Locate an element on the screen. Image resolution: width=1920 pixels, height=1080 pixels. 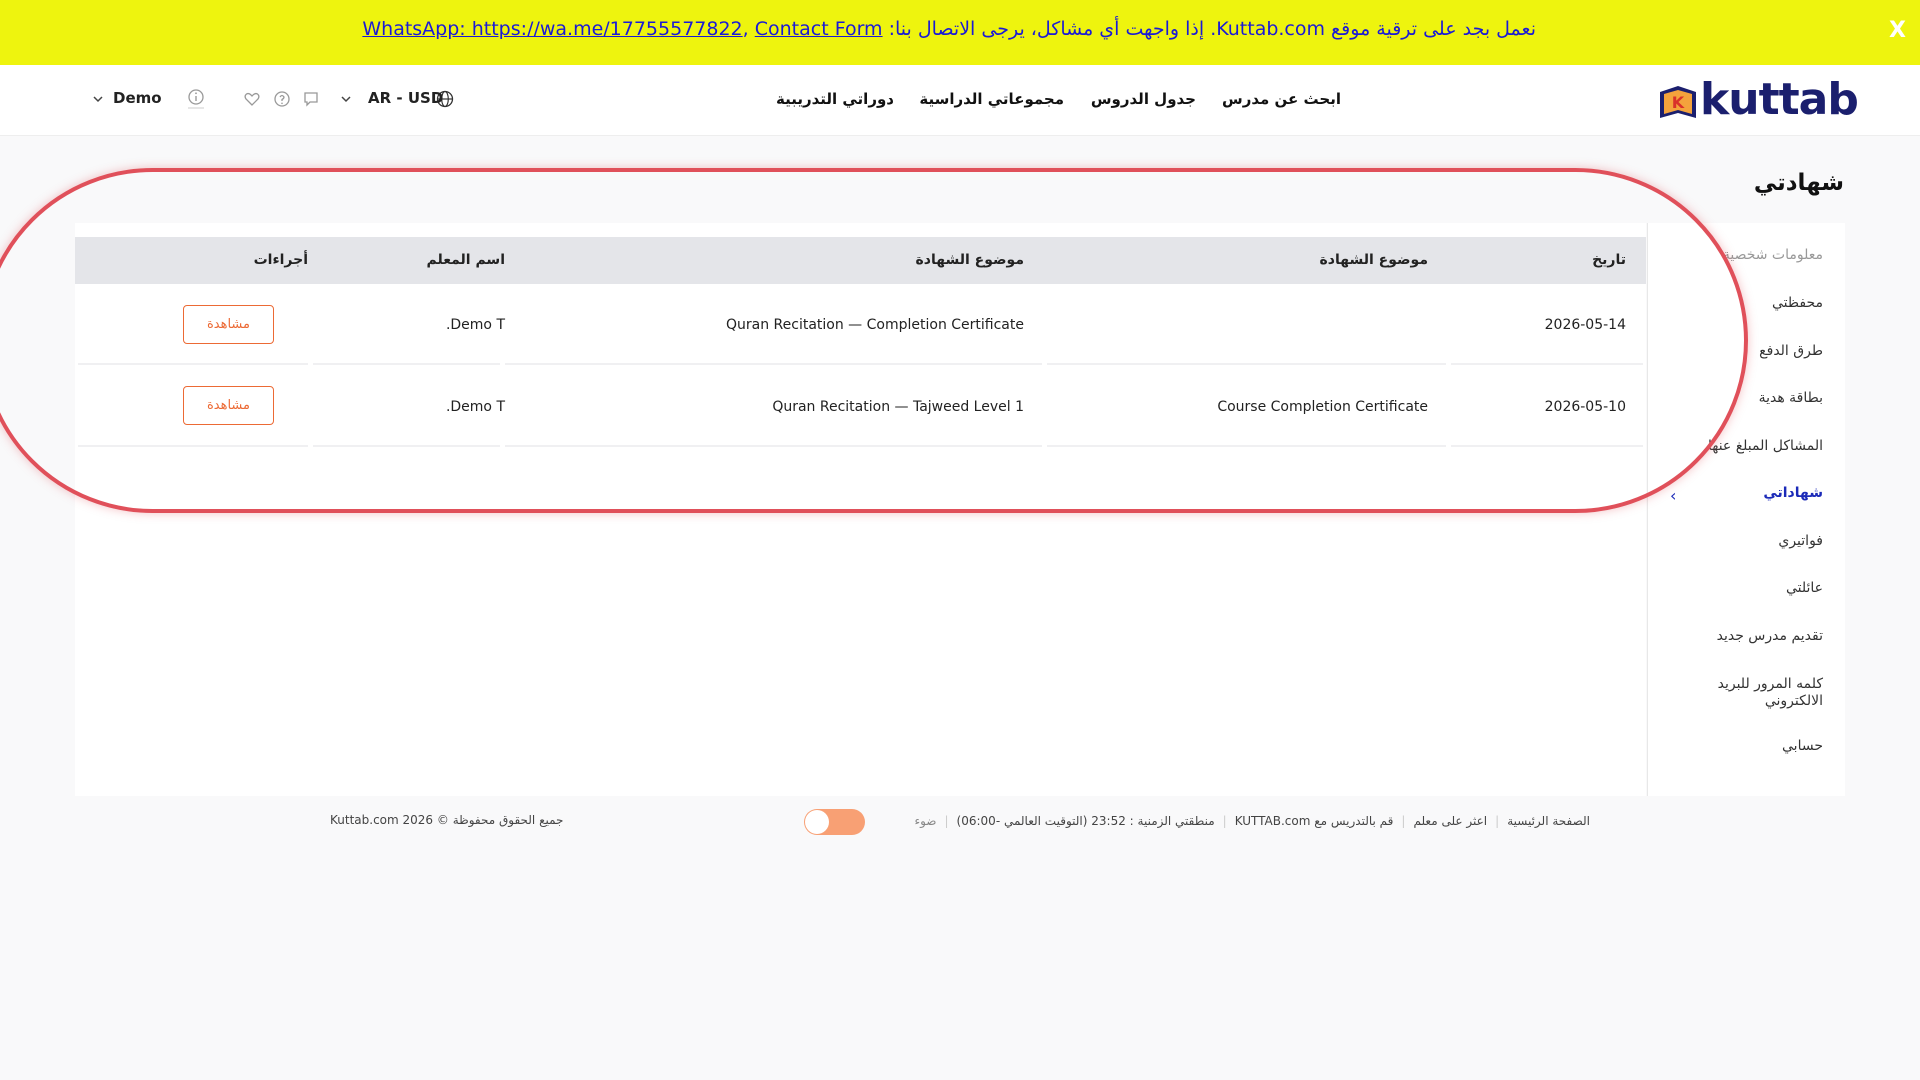
kuttab-logo: K kuttab is located at coordinates (1757, 99).